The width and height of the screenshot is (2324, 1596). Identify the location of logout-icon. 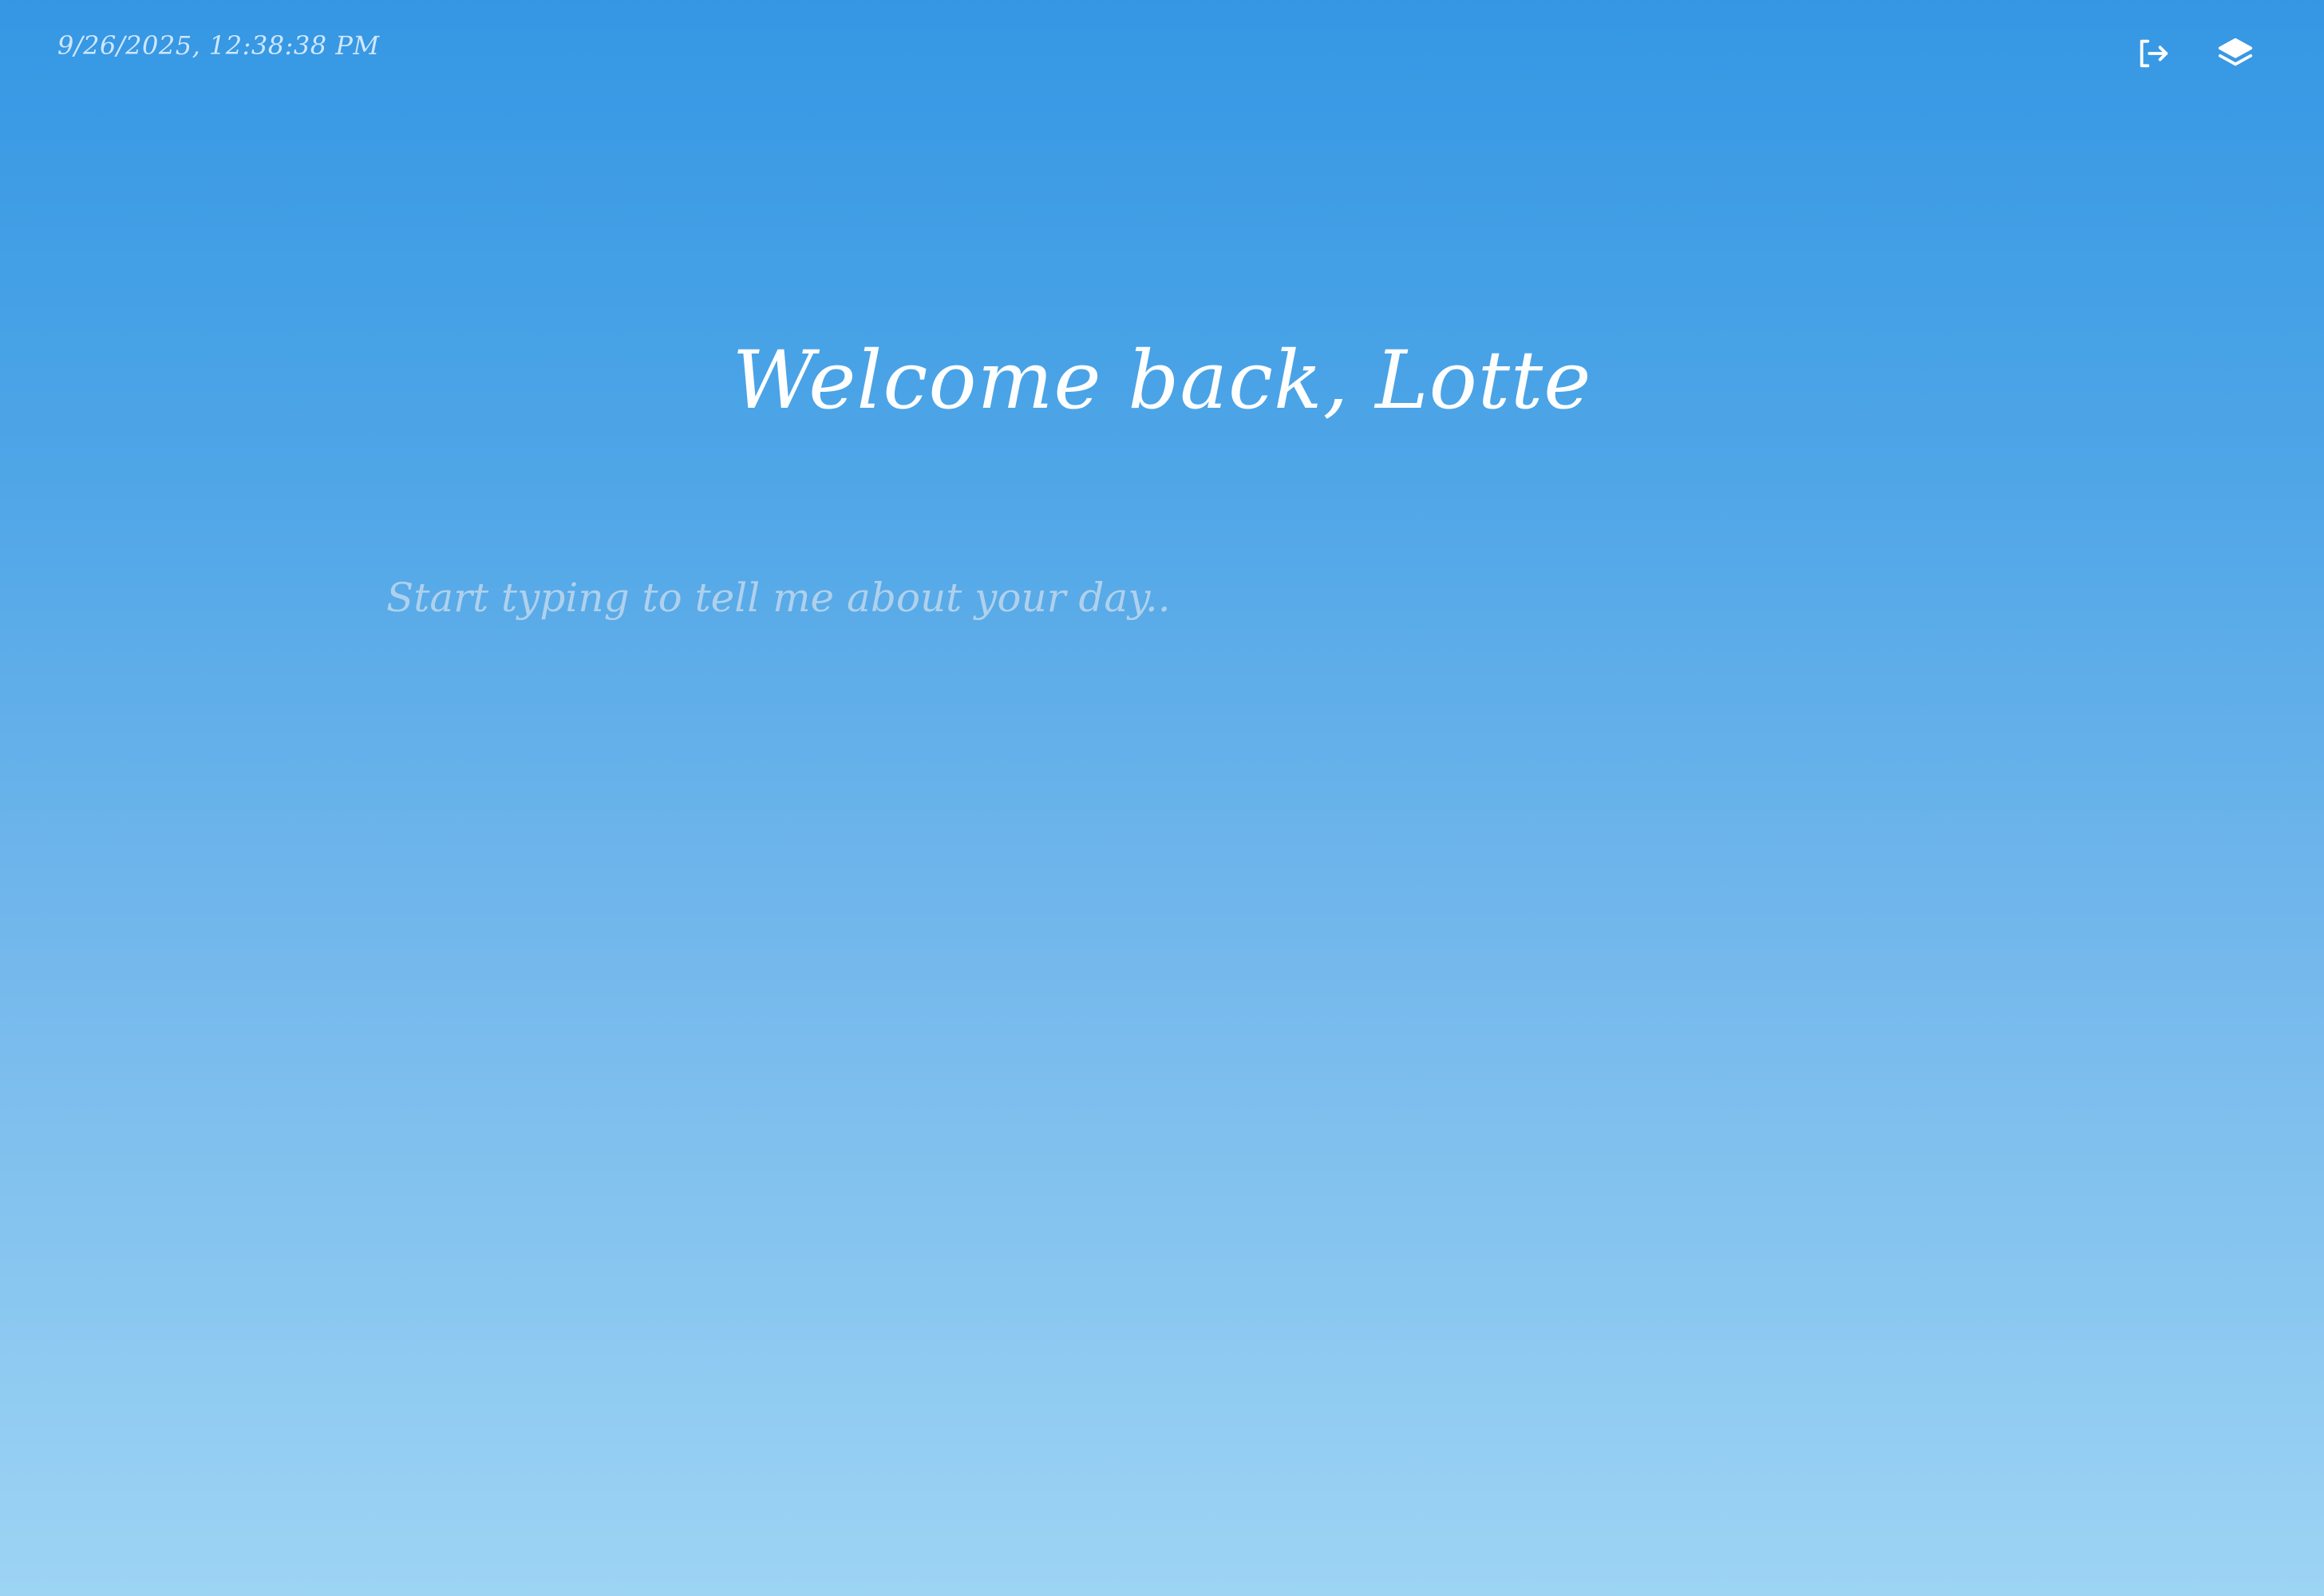
(2154, 53).